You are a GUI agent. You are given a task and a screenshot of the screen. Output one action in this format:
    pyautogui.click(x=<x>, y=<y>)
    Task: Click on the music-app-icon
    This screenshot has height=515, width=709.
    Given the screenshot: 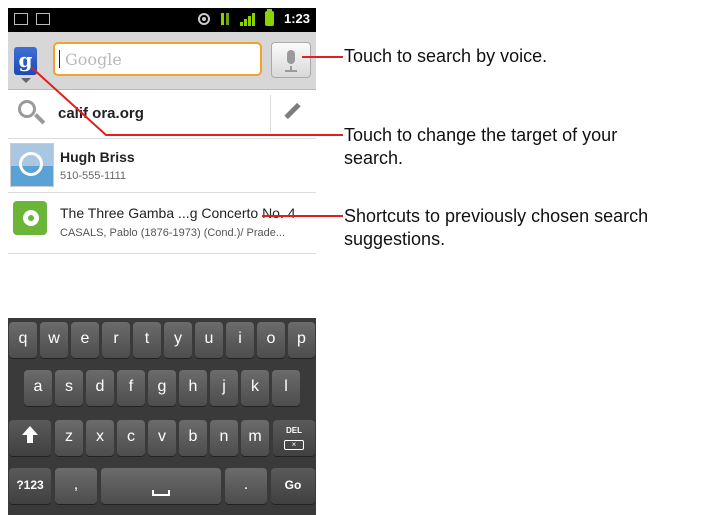 What is the action you would take?
    pyautogui.click(x=30, y=218)
    